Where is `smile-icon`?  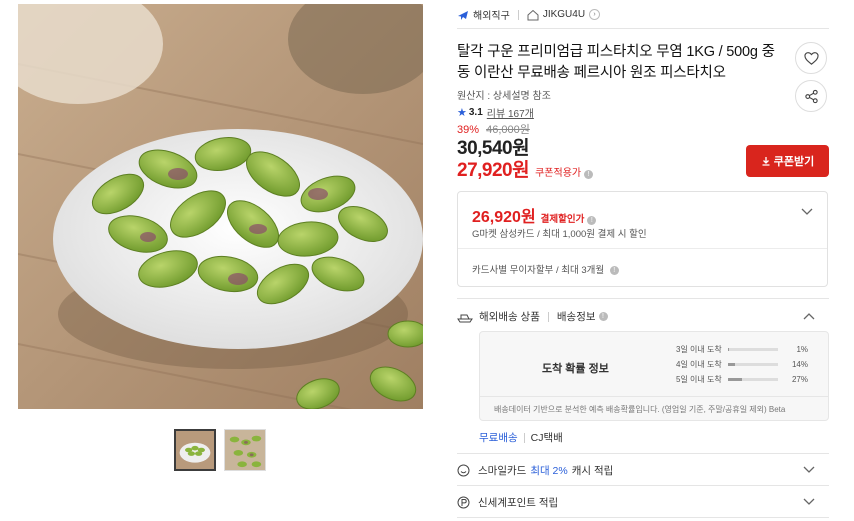
smile-icon is located at coordinates (463, 470).